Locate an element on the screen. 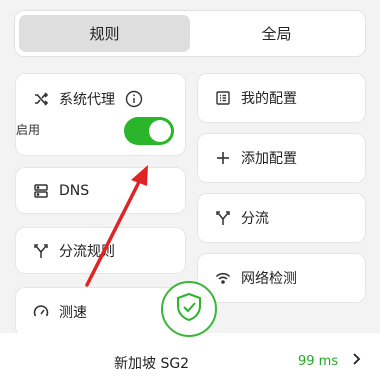  system-proxy-toggle is located at coordinates (149, 131).